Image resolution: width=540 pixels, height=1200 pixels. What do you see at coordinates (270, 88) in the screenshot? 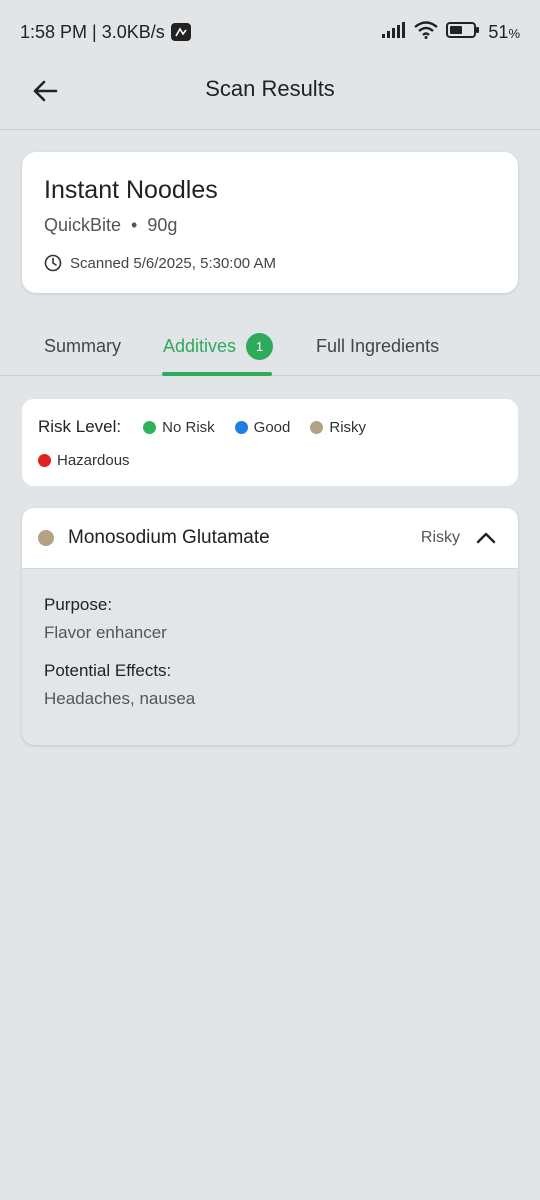
I see `page-title: Scan Results` at bounding box center [270, 88].